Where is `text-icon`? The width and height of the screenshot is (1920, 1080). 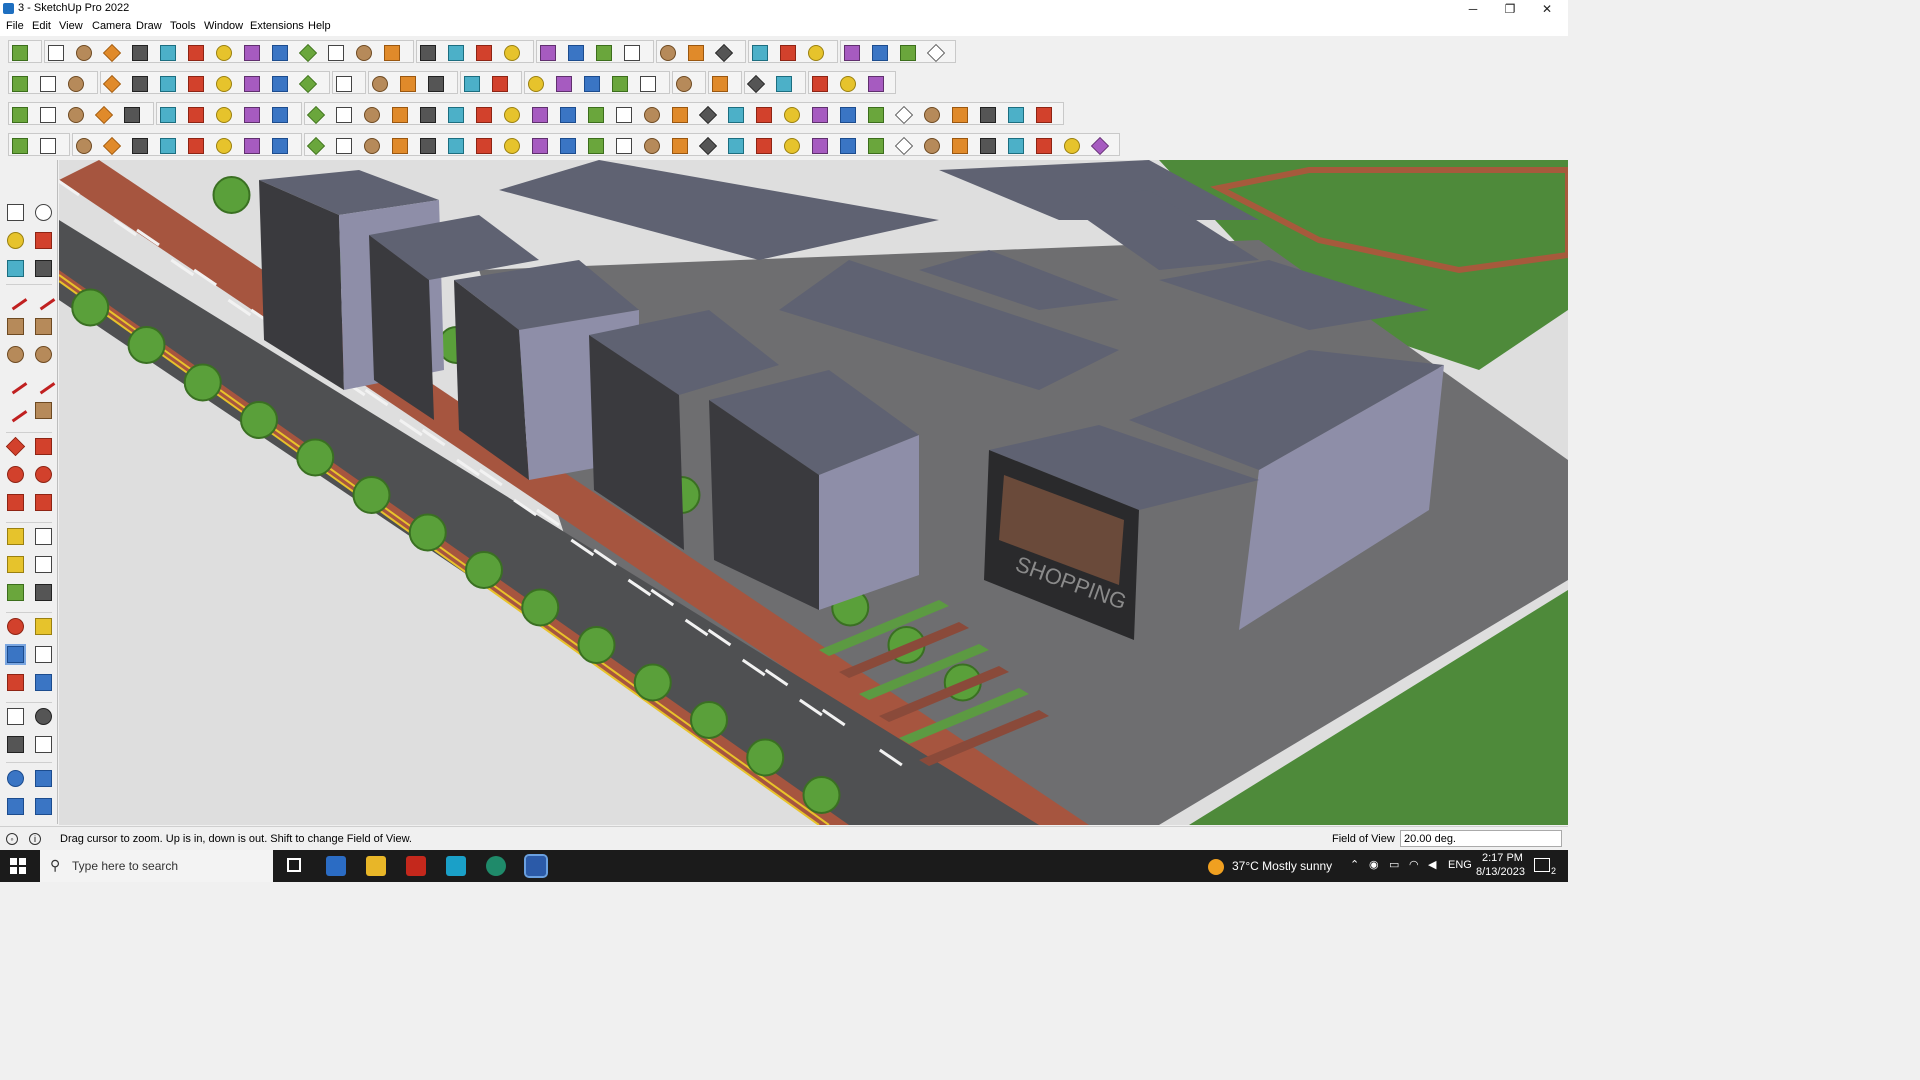
text-icon is located at coordinates (43, 564).